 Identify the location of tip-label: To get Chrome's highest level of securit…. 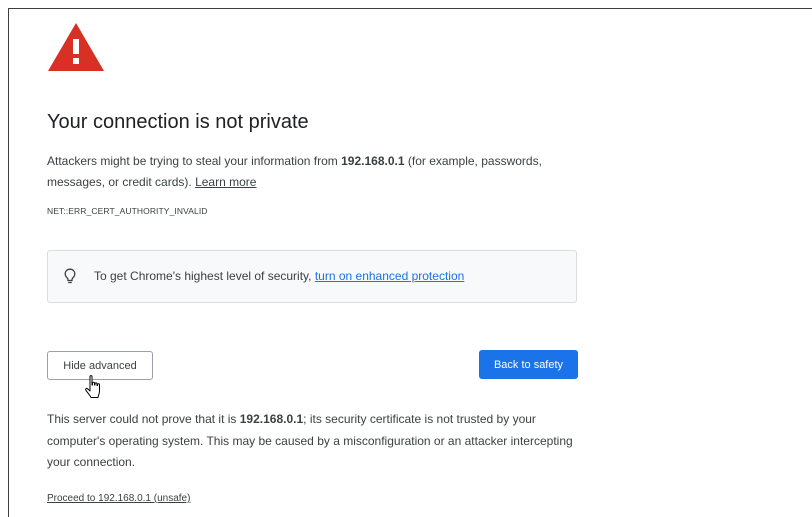
(204, 276).